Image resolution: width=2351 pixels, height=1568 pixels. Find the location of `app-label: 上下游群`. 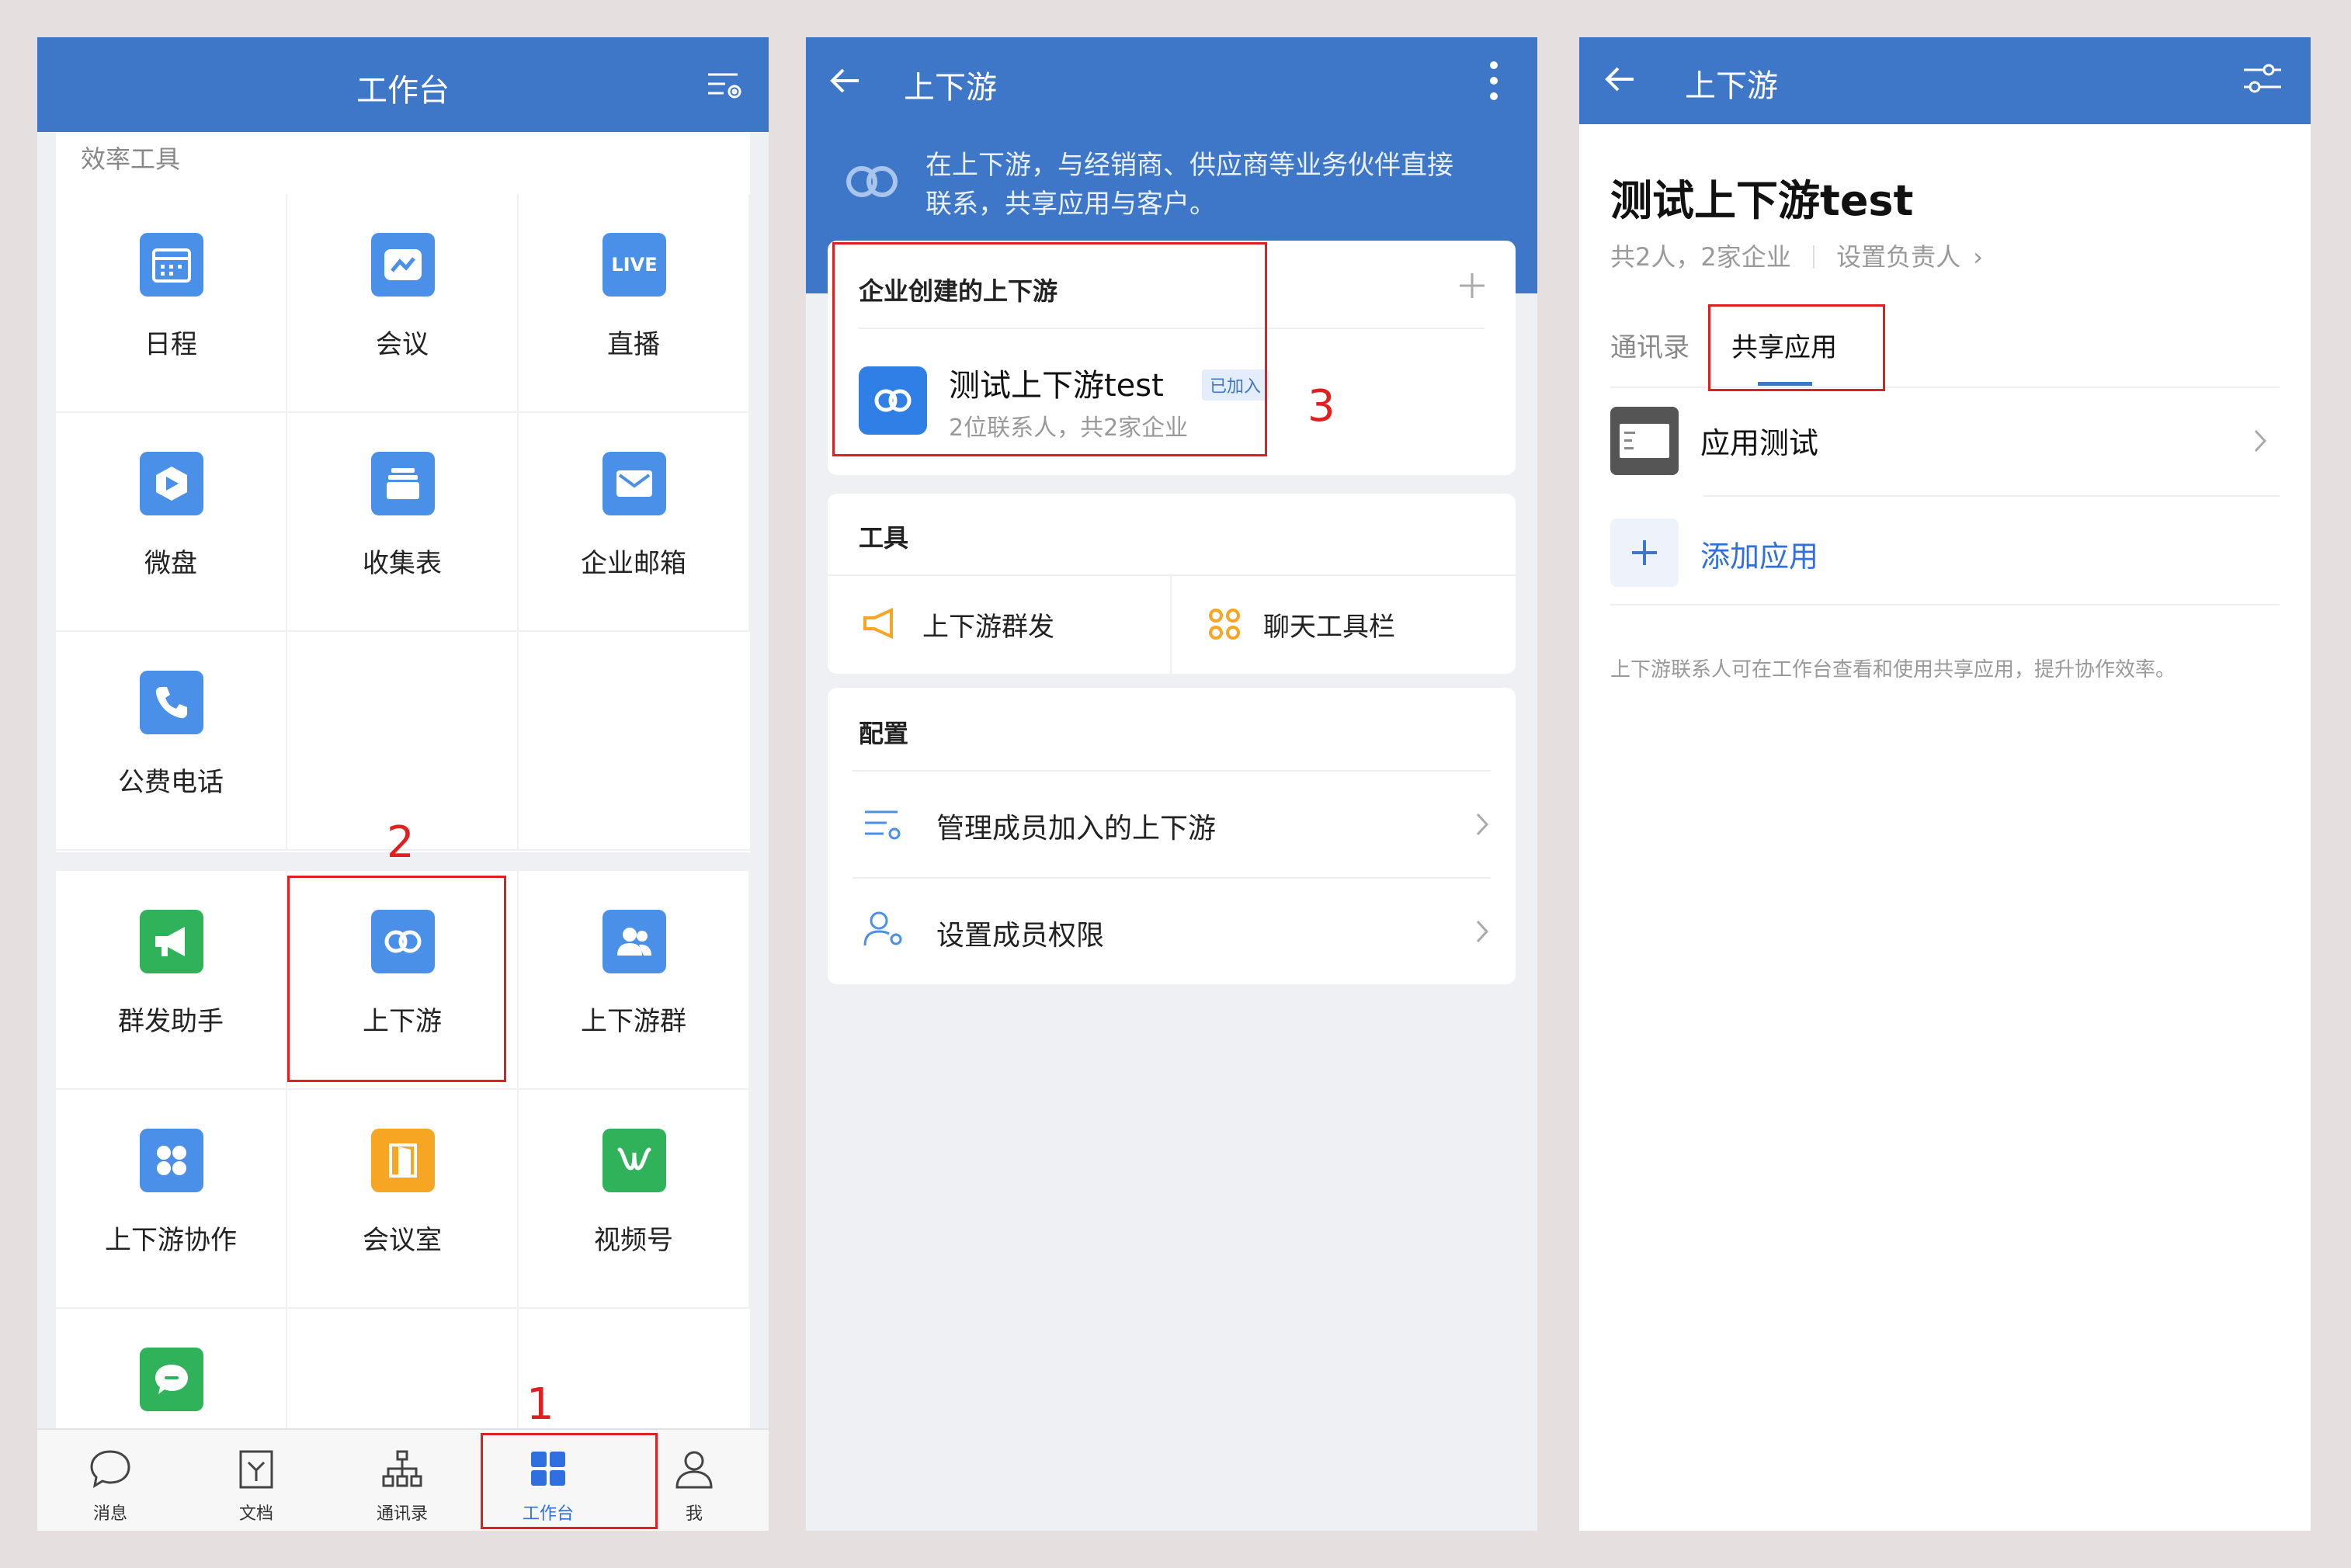

app-label: 上下游群 is located at coordinates (633, 1022).